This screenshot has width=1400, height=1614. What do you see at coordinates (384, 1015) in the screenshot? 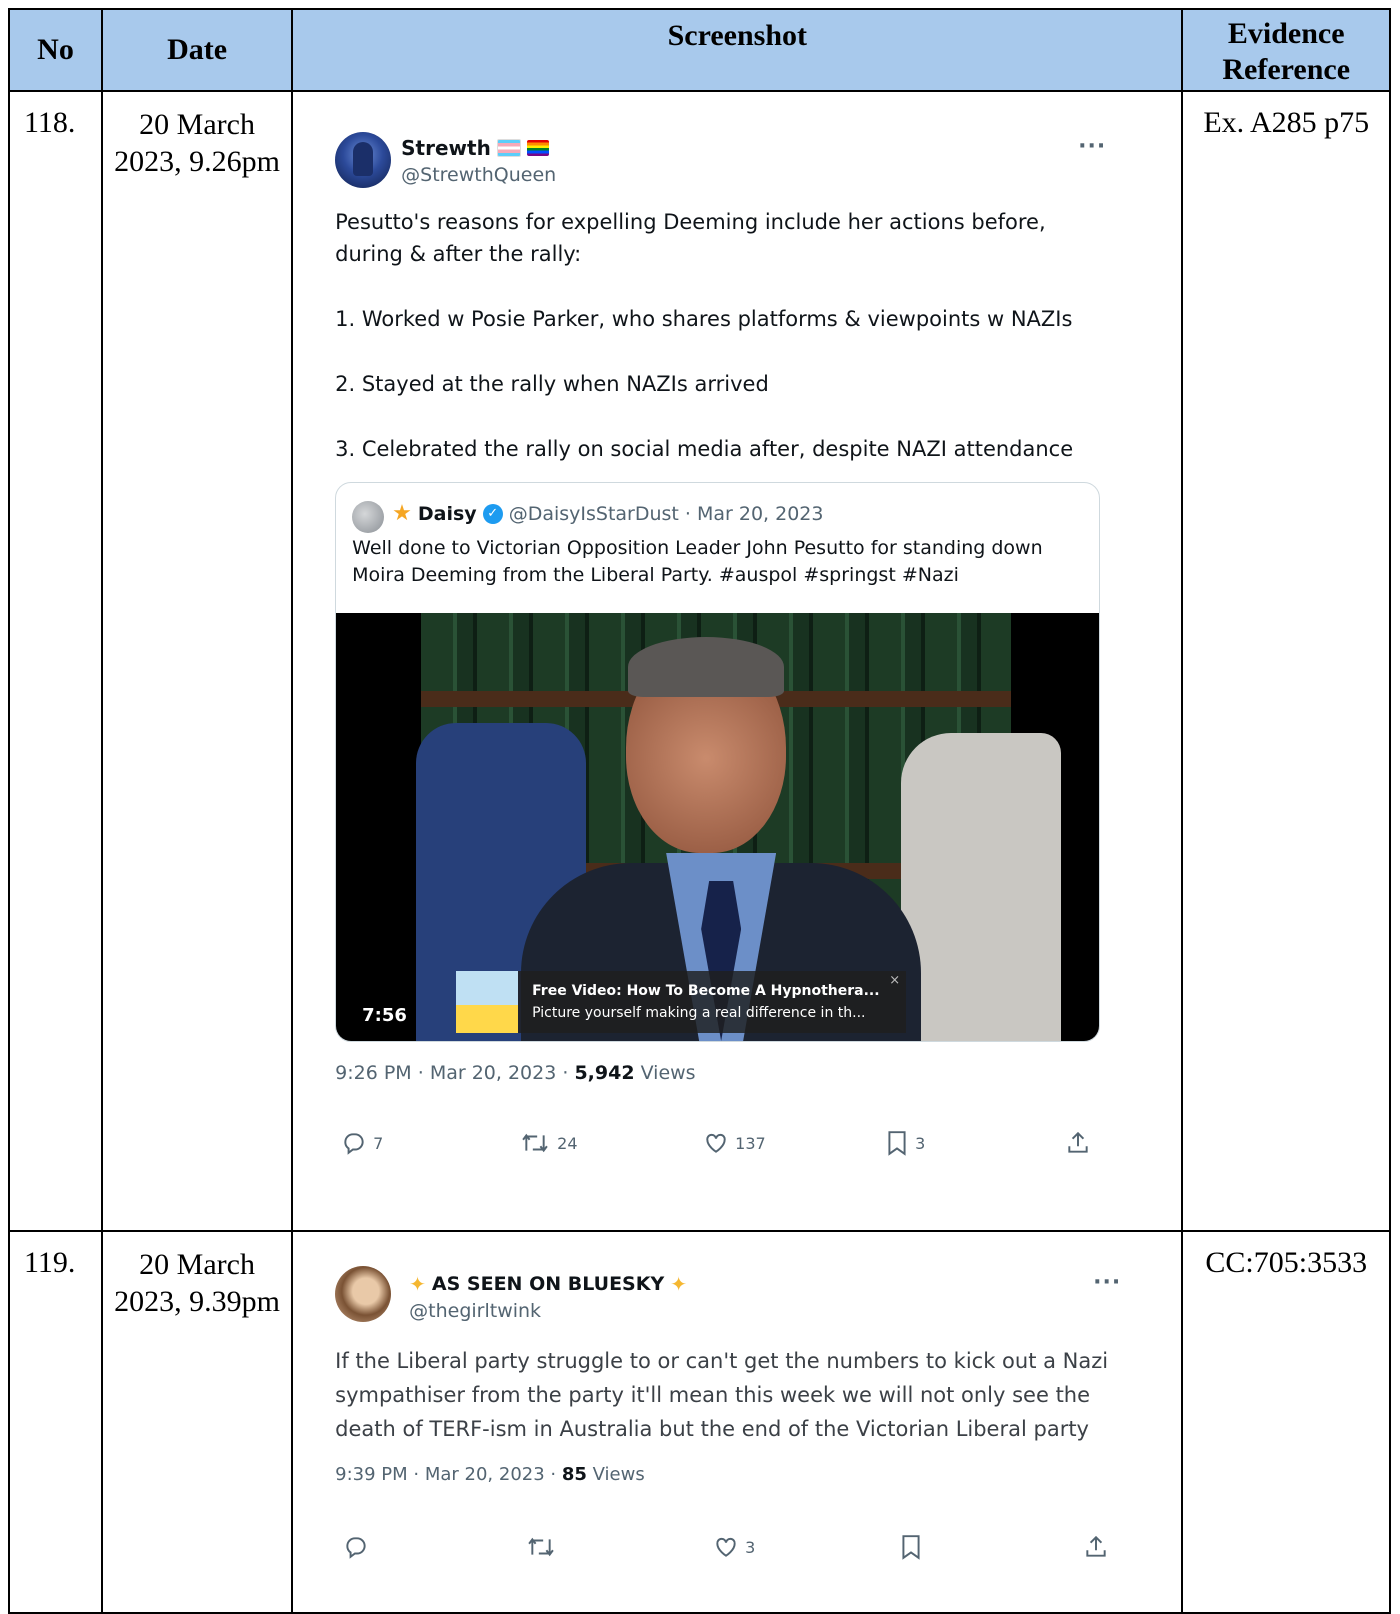
I see `video-duration: 7:56` at bounding box center [384, 1015].